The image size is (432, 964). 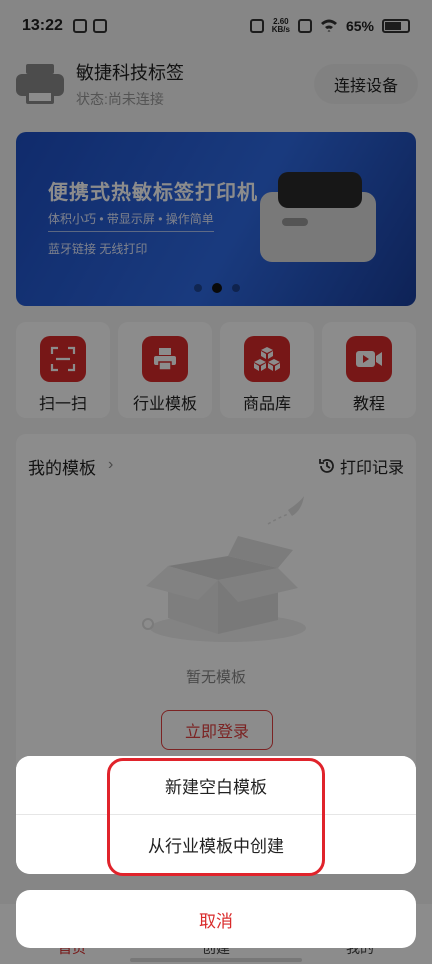 I want to click on sheet-divider, so click(x=216, y=814).